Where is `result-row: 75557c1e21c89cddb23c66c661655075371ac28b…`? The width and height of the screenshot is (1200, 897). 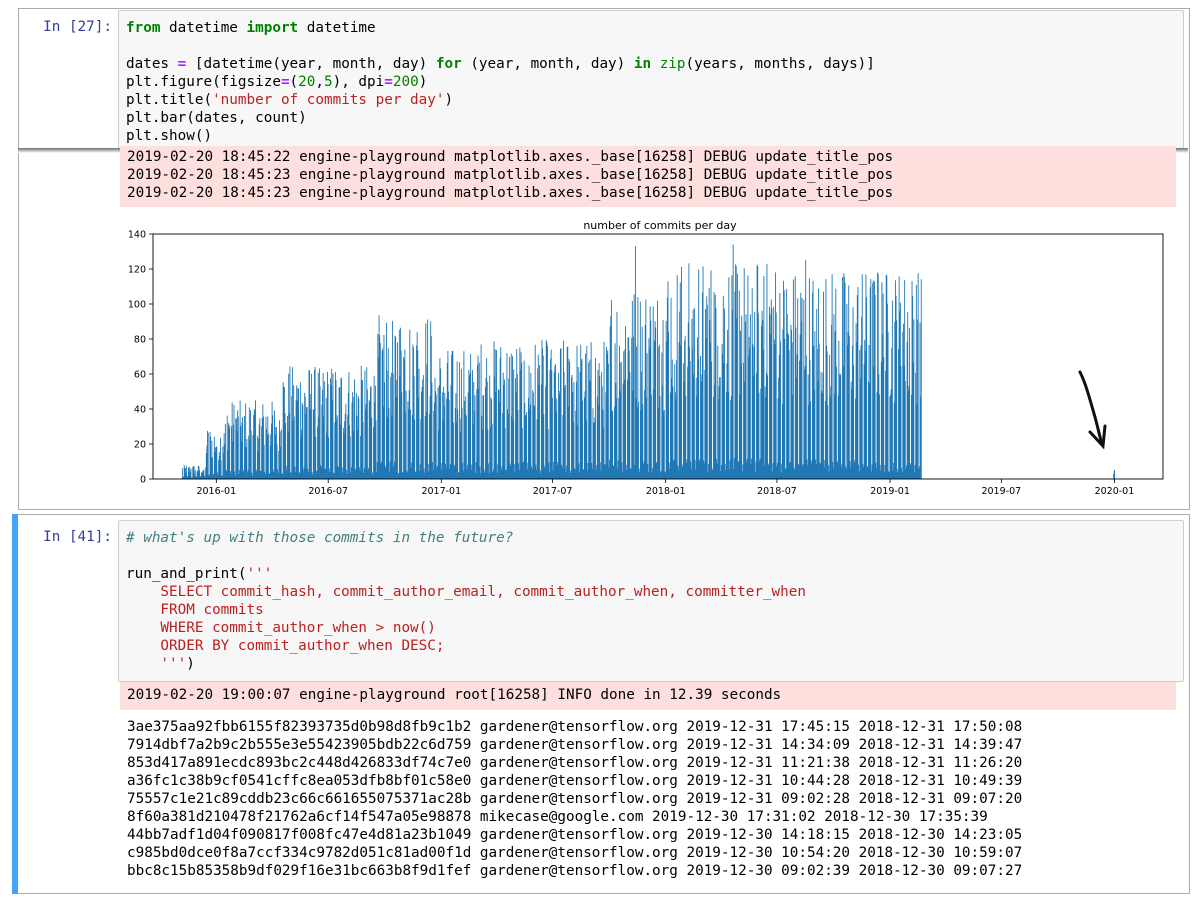 result-row: 75557c1e21c89cddb23c66c661655075371ac28b… is located at coordinates (575, 799).